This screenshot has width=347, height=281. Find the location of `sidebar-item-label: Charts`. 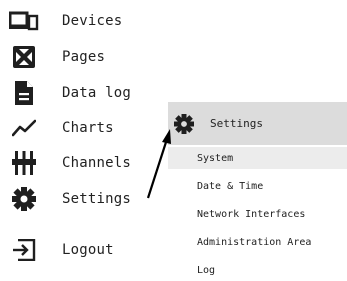

sidebar-item-label: Charts is located at coordinates (88, 128).